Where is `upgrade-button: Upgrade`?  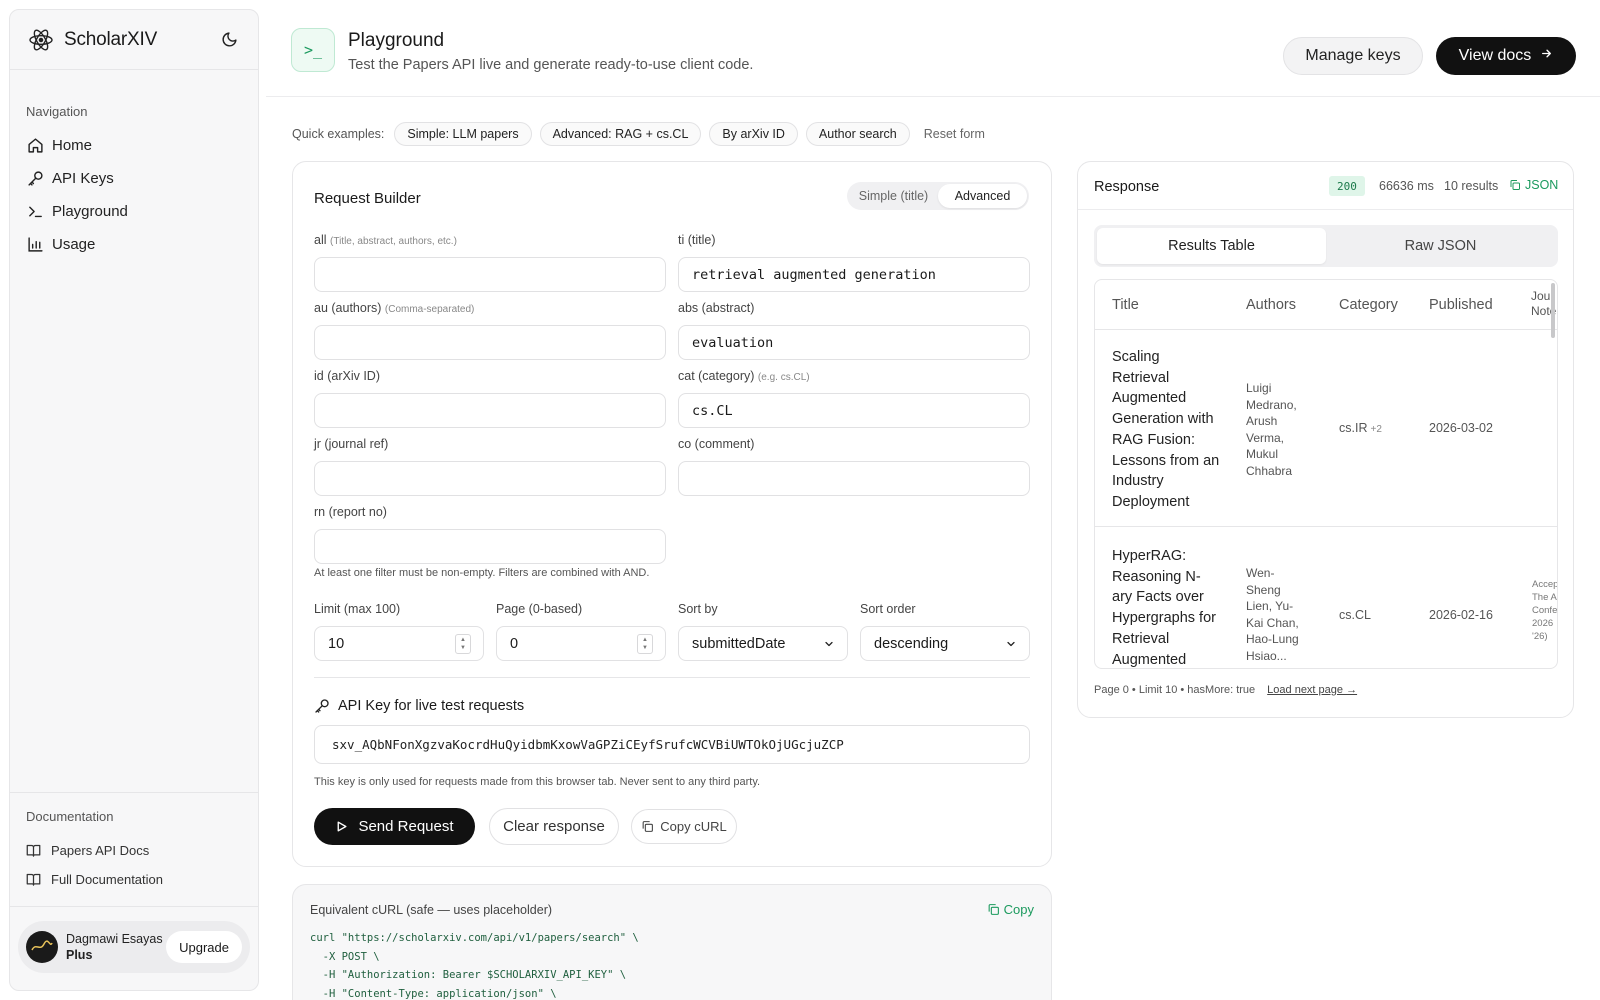 upgrade-button: Upgrade is located at coordinates (204, 947).